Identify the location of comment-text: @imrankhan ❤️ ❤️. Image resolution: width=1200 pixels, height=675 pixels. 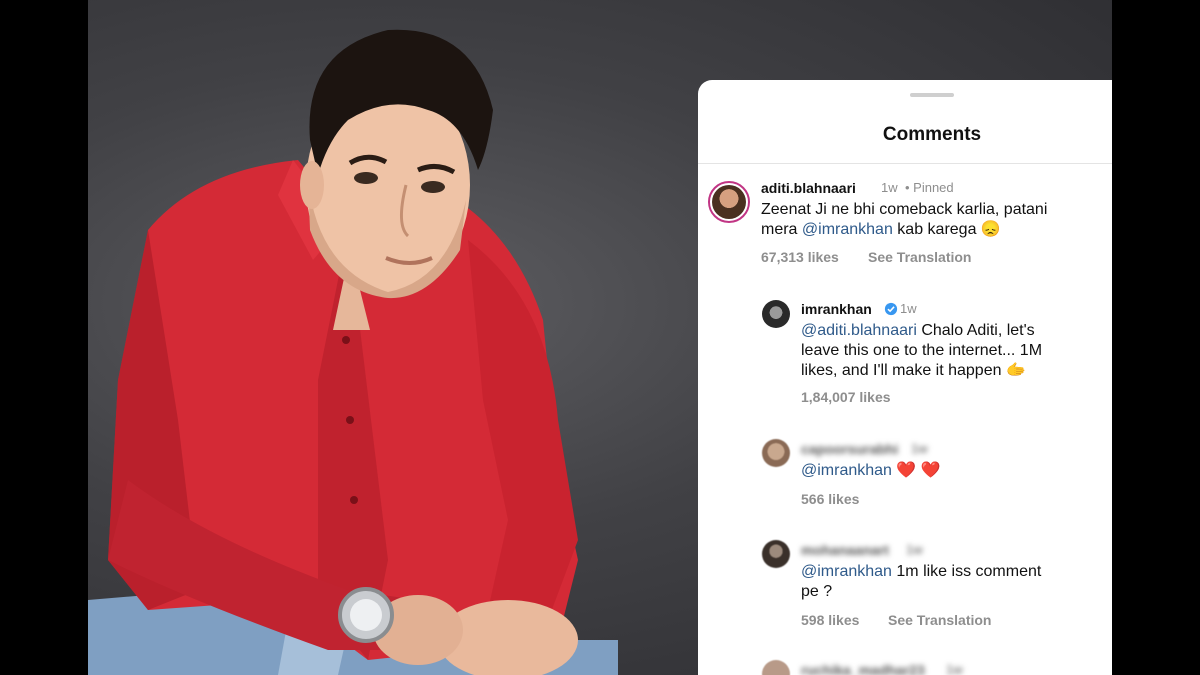
(951, 471).